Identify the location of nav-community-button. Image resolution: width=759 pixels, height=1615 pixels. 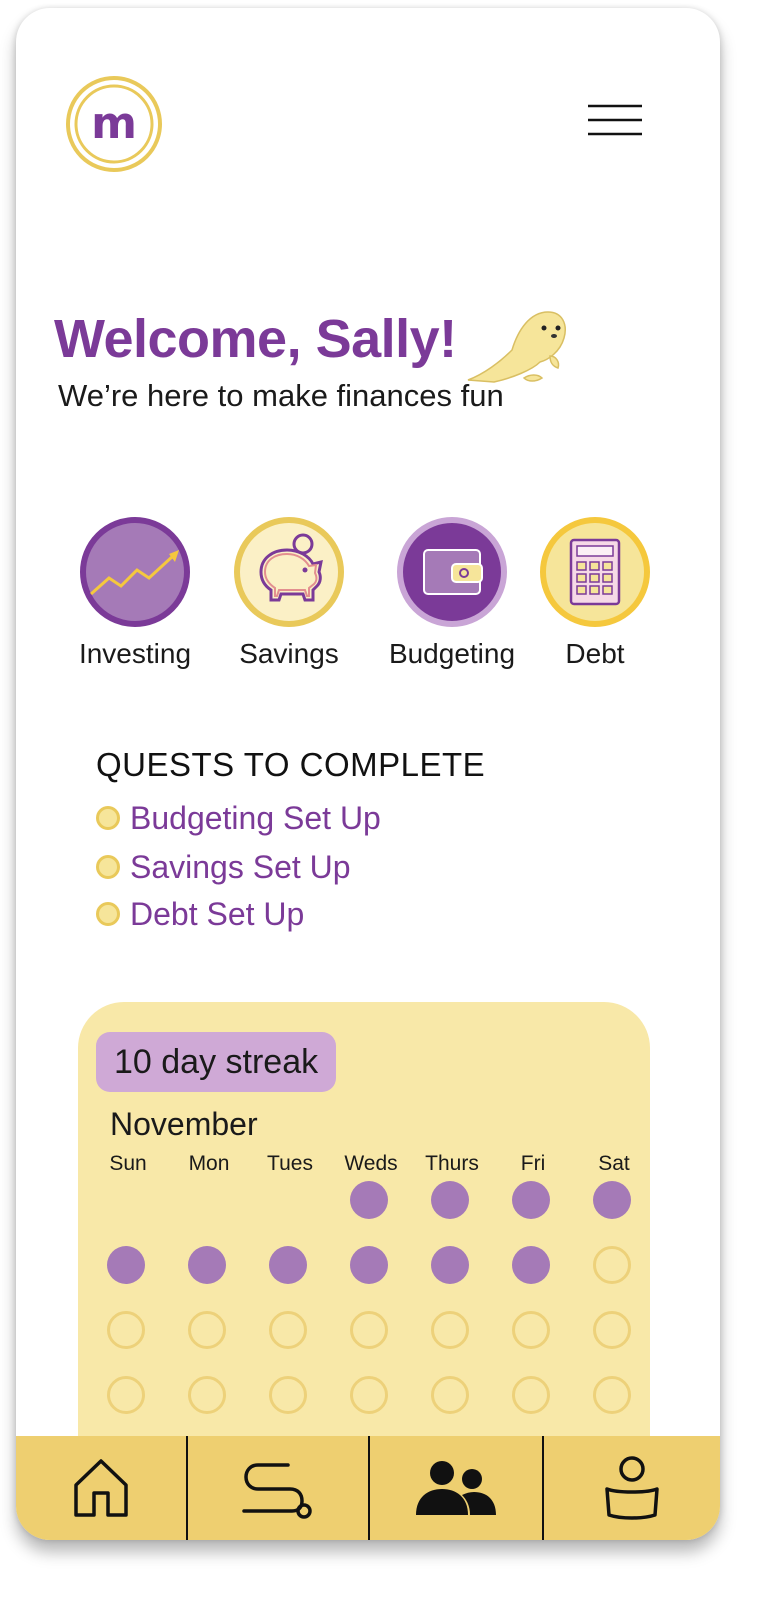
(456, 1488).